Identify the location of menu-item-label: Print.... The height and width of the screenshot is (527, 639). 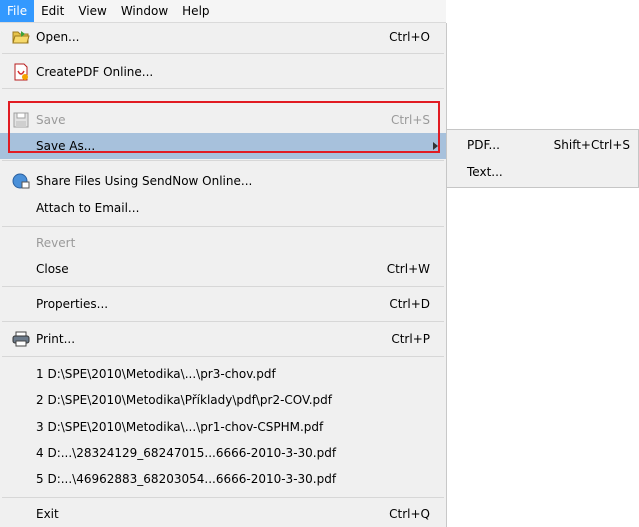
(56, 339).